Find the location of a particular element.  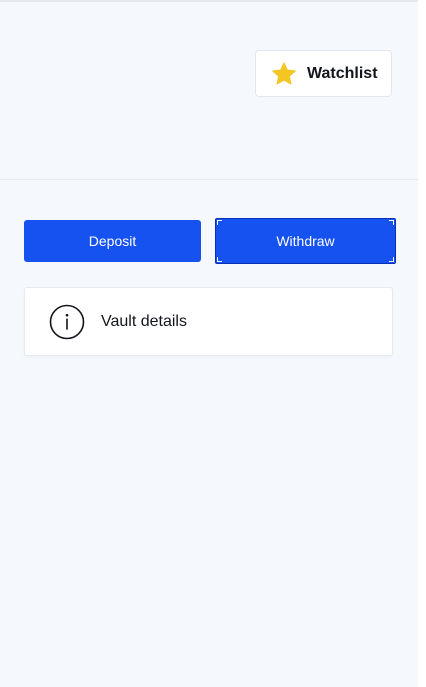

watchlist-button: Watchlist is located at coordinates (323, 73).